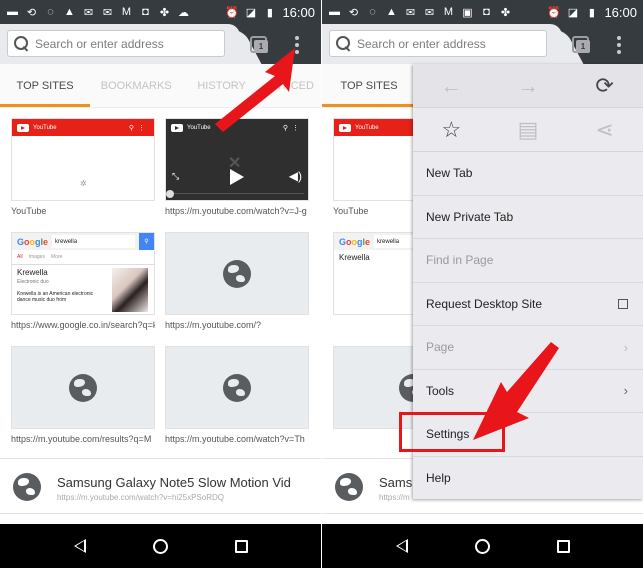 The image size is (643, 568). What do you see at coordinates (221, 85) in the screenshot?
I see `tab-history: HISTORY` at bounding box center [221, 85].